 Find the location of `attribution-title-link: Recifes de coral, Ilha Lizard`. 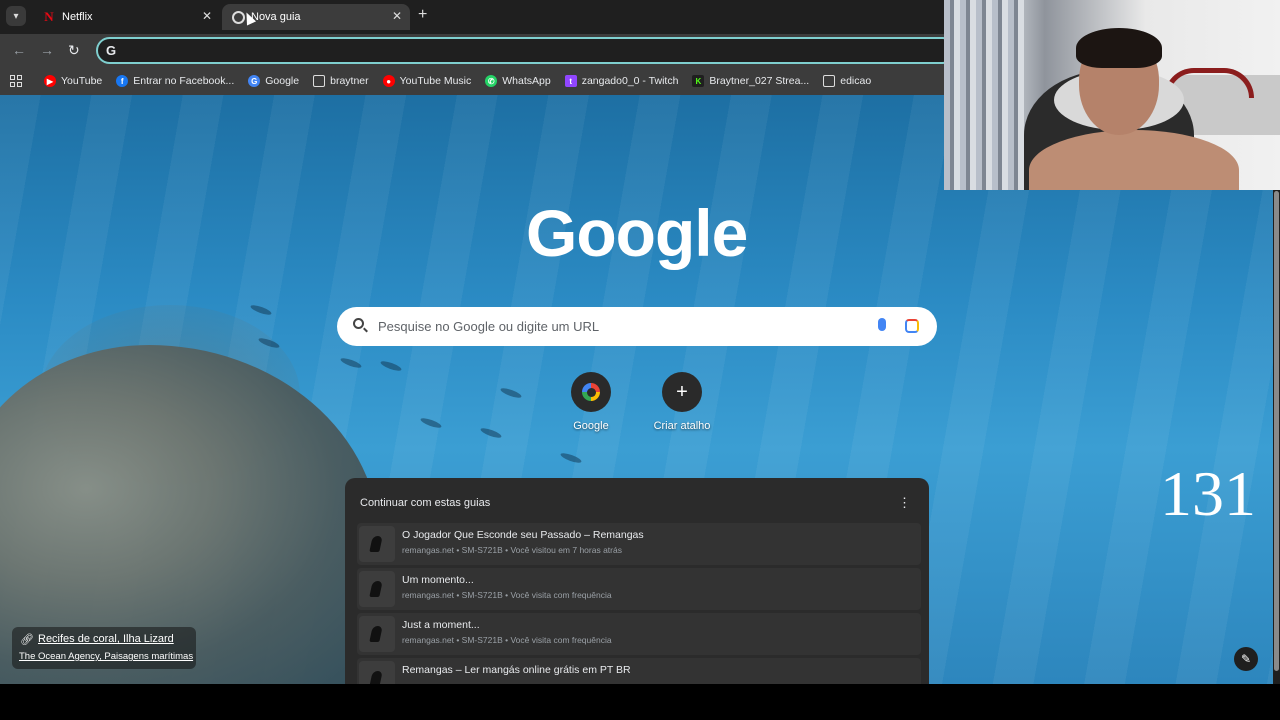

attribution-title-link: Recifes de coral, Ilha Lizard is located at coordinates (106, 639).